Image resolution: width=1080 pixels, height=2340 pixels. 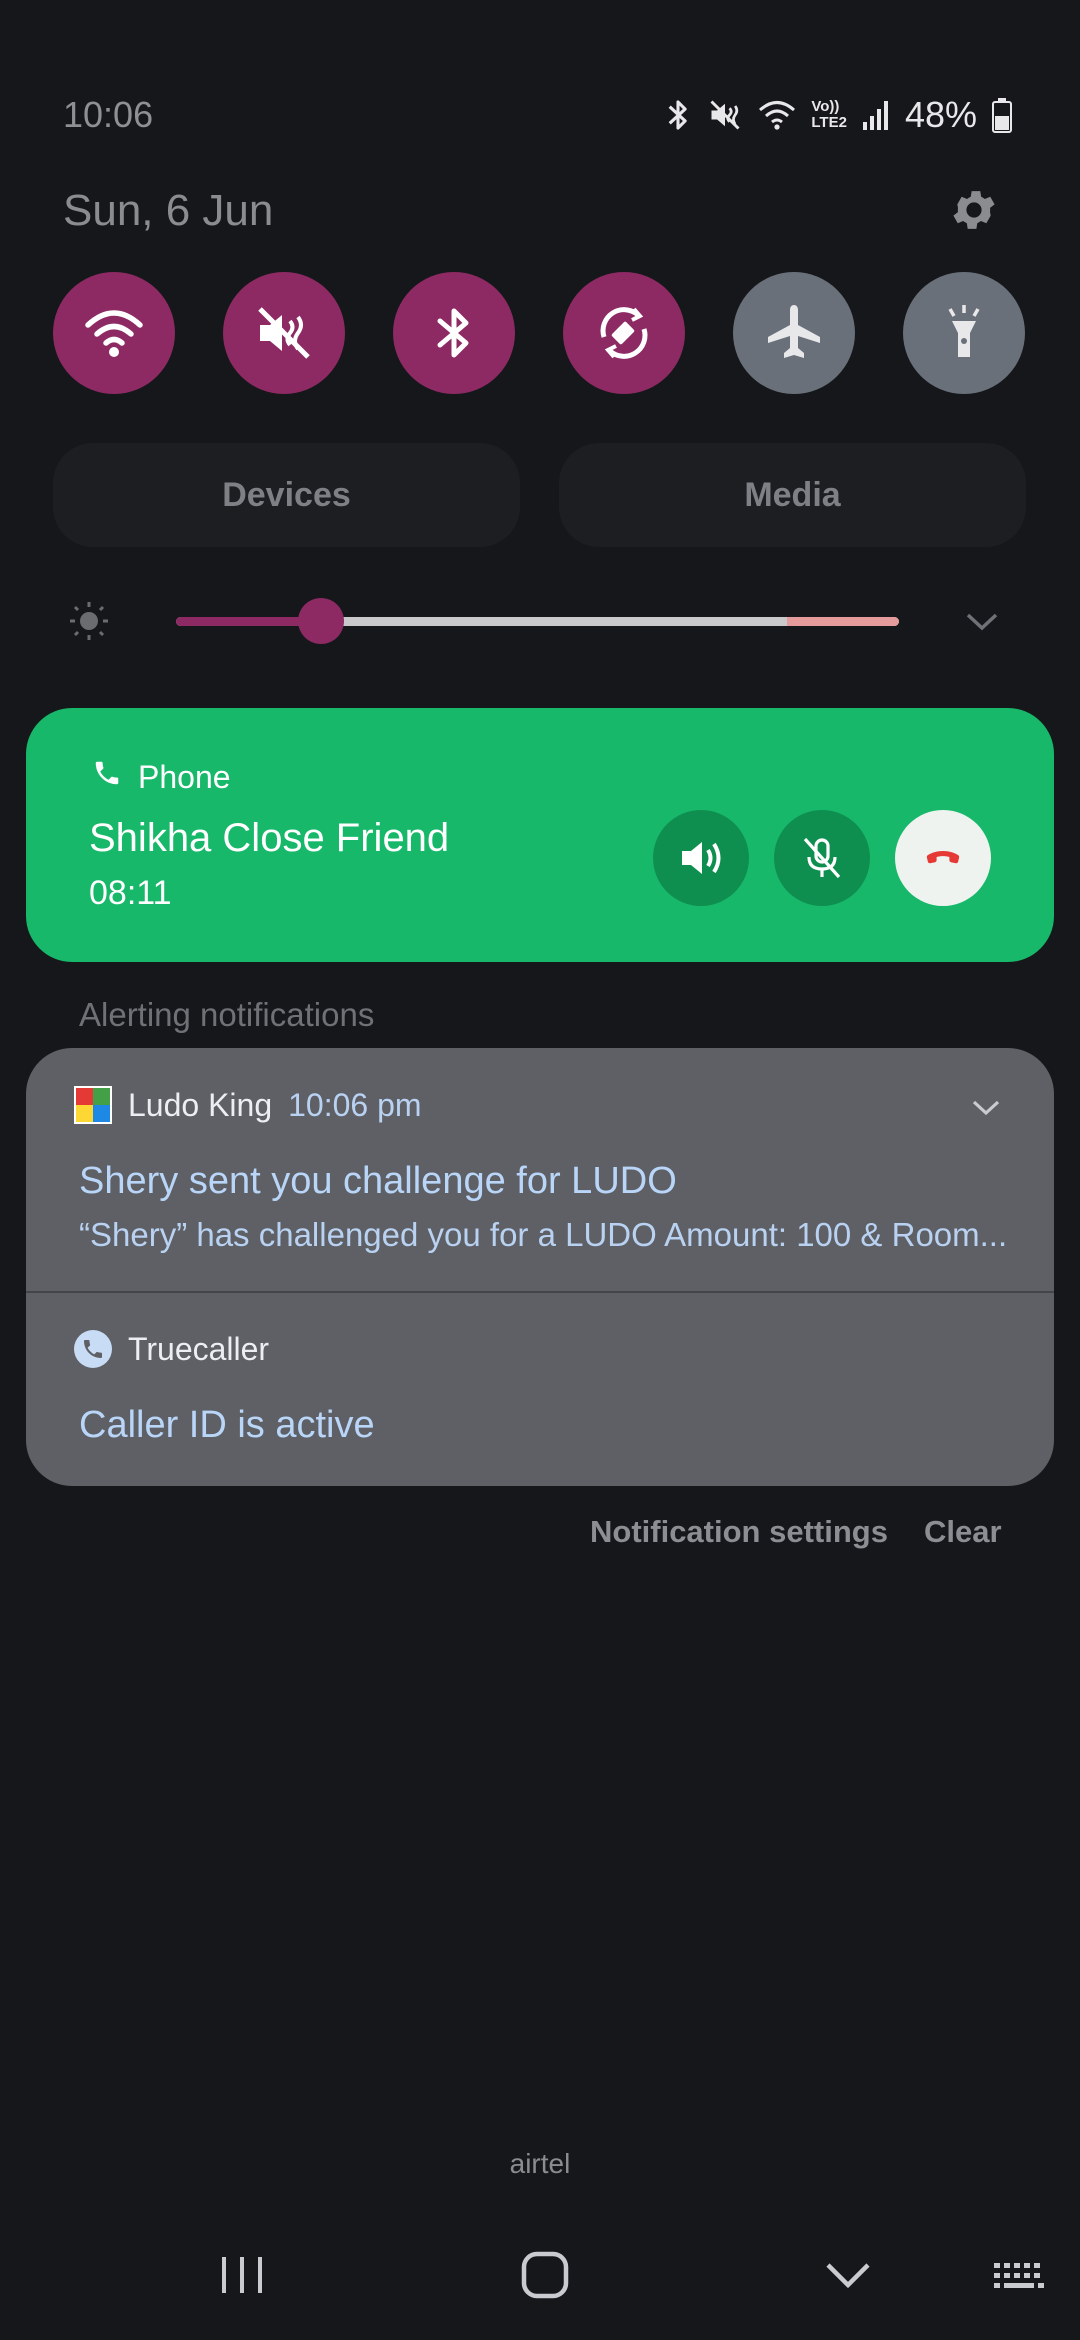 I want to click on brightness-icon, so click(x=89, y=621).